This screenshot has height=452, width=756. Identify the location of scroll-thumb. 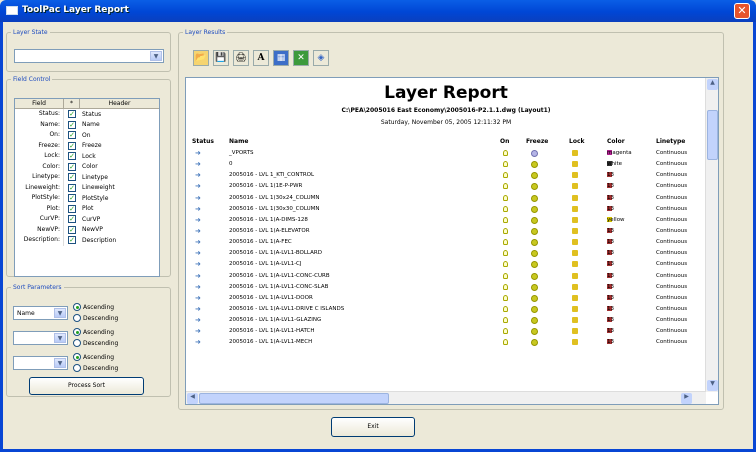
(712, 135).